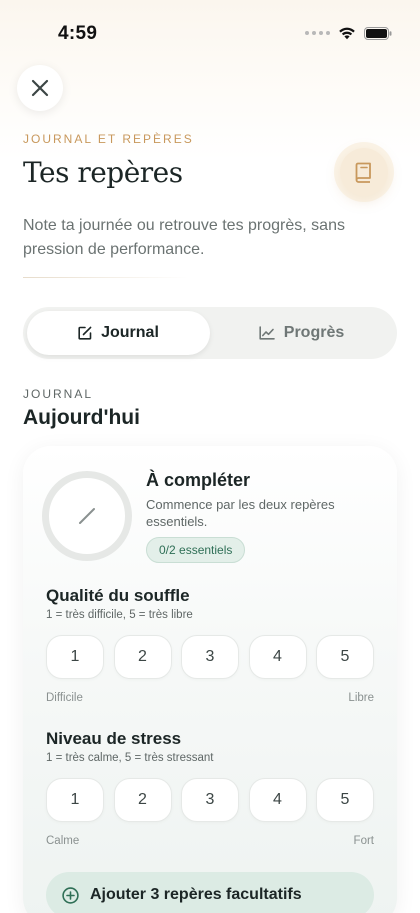  I want to click on question-title: Qualité du souffle, so click(118, 595).